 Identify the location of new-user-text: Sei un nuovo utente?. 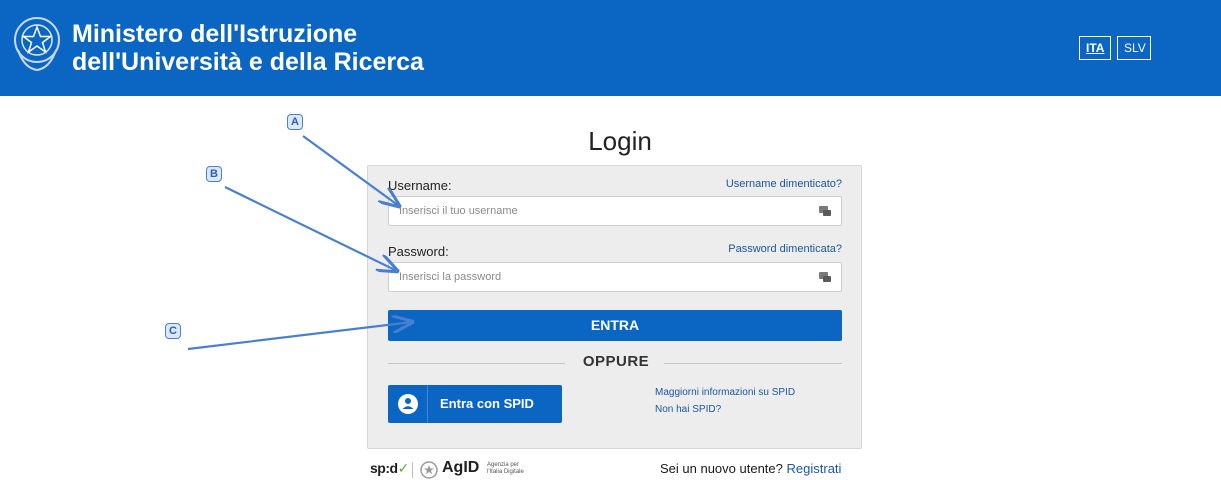
(721, 468).